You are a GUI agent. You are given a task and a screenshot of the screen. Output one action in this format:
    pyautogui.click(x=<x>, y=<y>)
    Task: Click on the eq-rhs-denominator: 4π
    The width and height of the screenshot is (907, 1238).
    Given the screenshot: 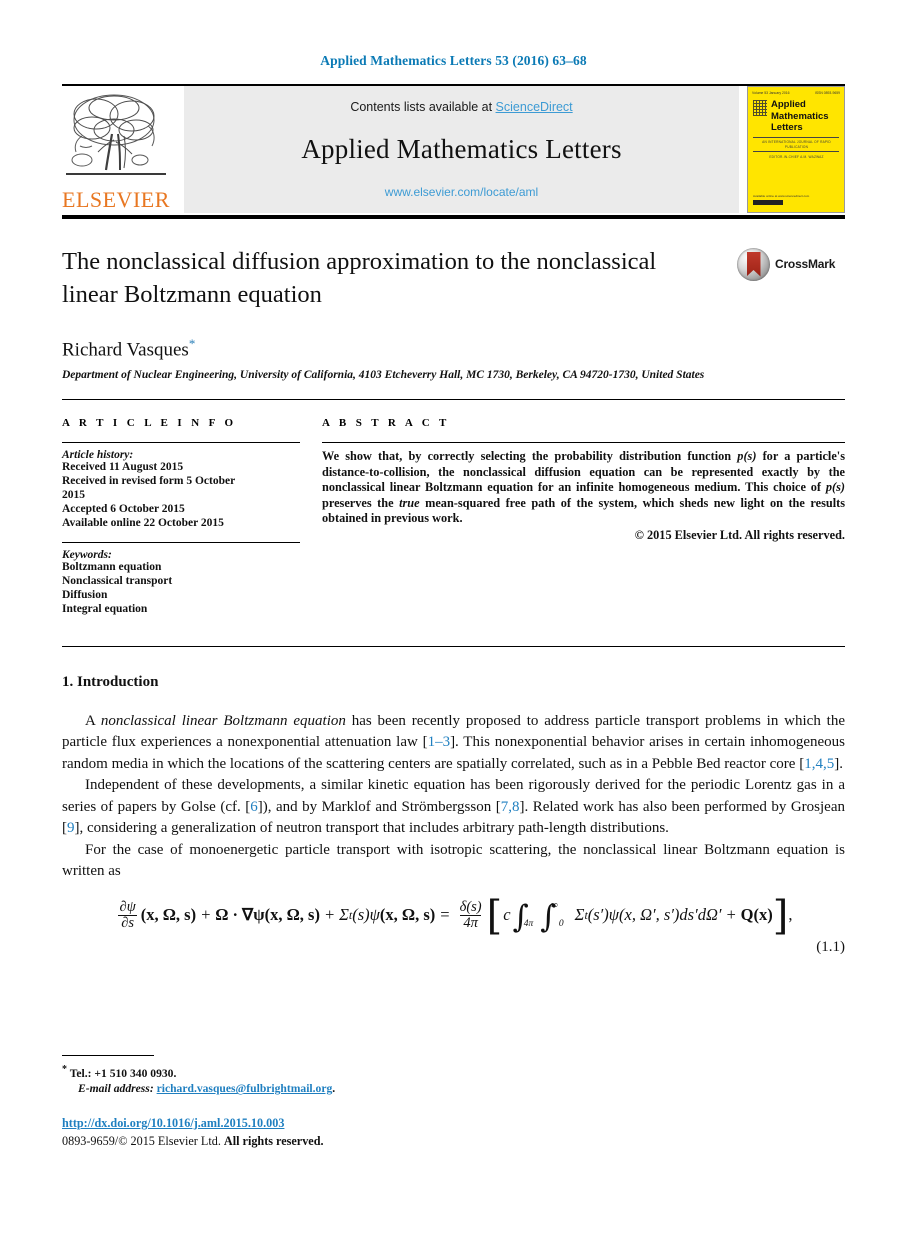 What is the action you would take?
    pyautogui.click(x=470, y=922)
    